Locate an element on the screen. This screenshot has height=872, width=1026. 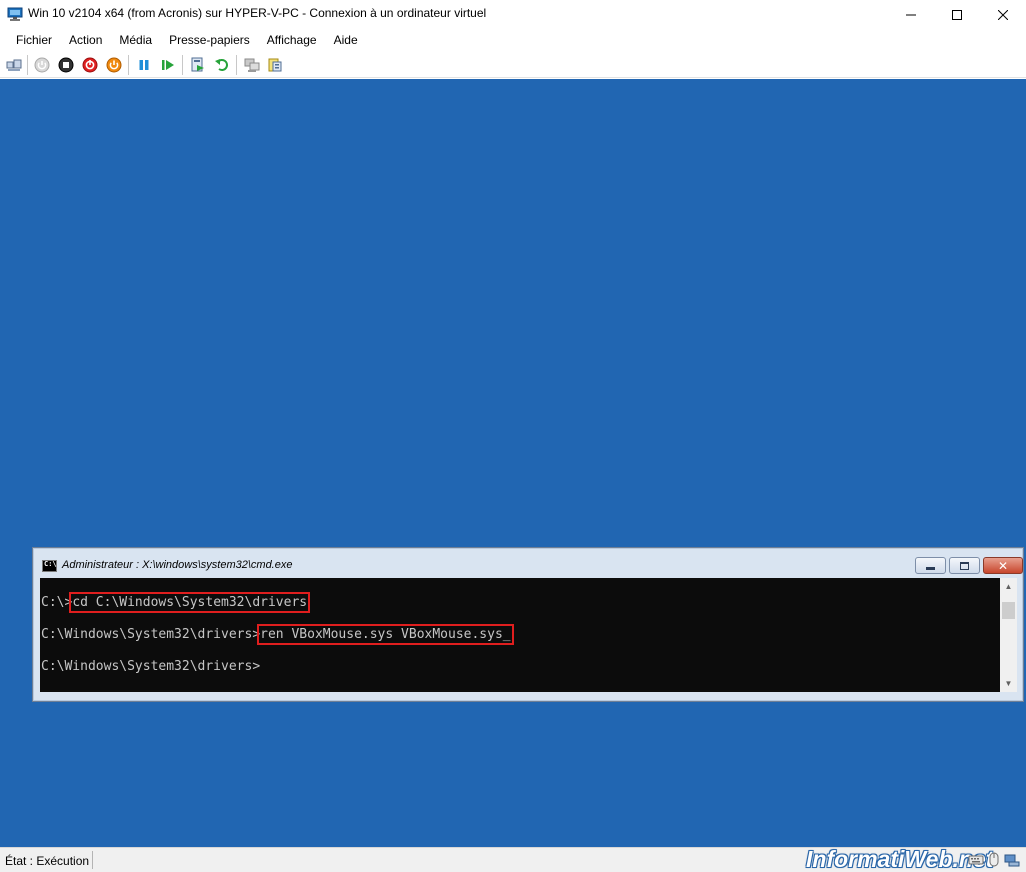
console-prompt: C:\> is located at coordinates (57, 602).